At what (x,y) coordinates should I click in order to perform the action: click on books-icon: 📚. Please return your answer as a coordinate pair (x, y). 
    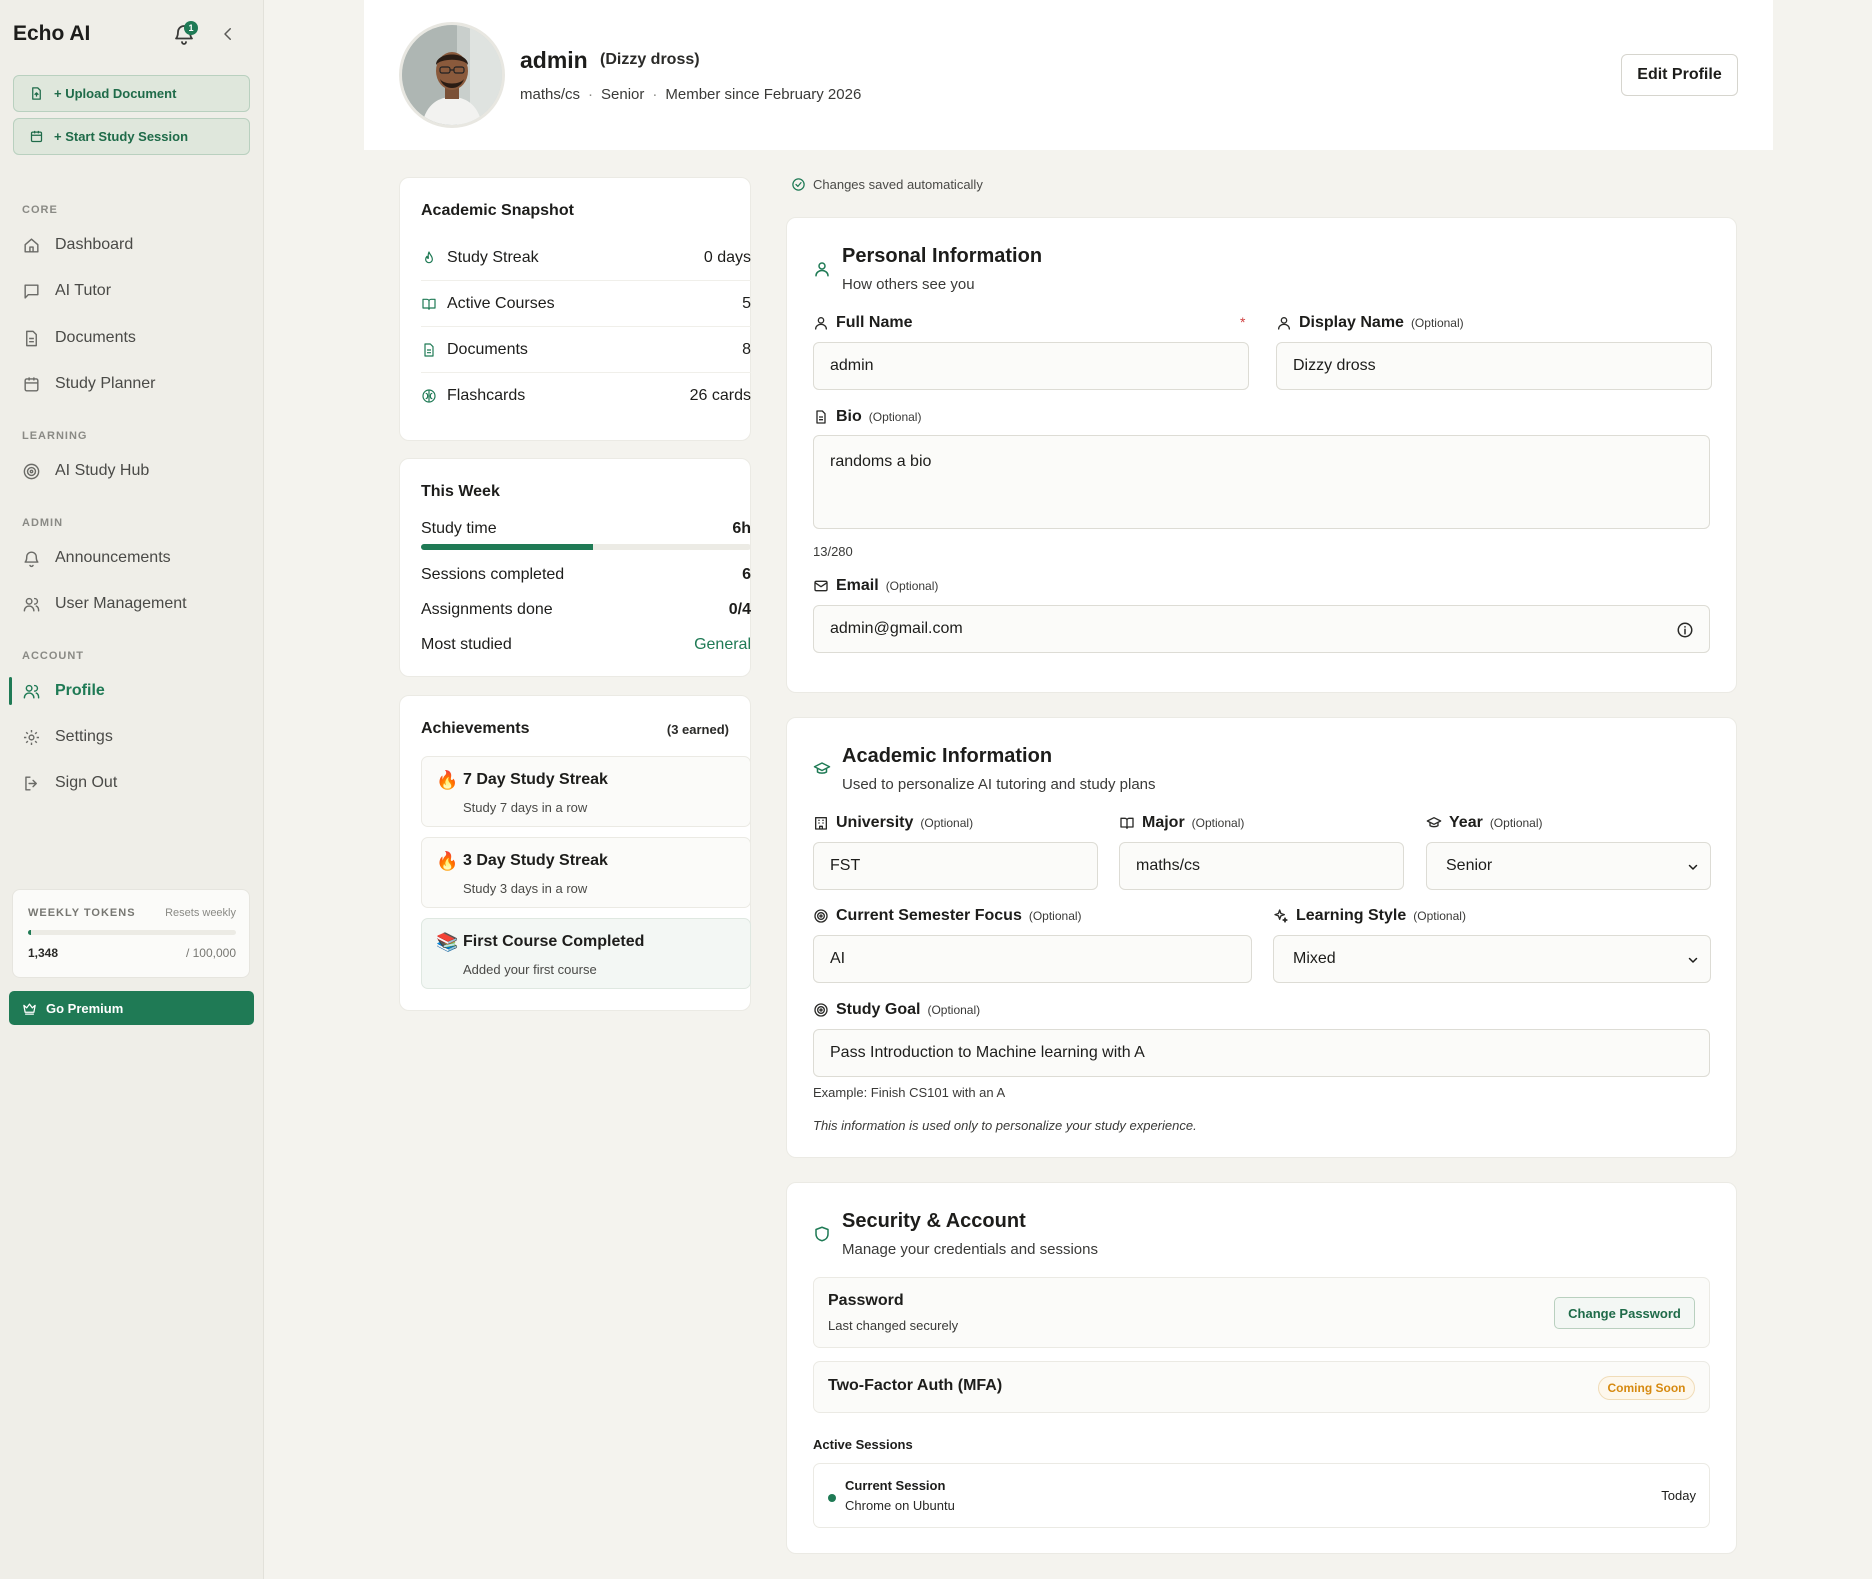
    Looking at the image, I should click on (447, 942).